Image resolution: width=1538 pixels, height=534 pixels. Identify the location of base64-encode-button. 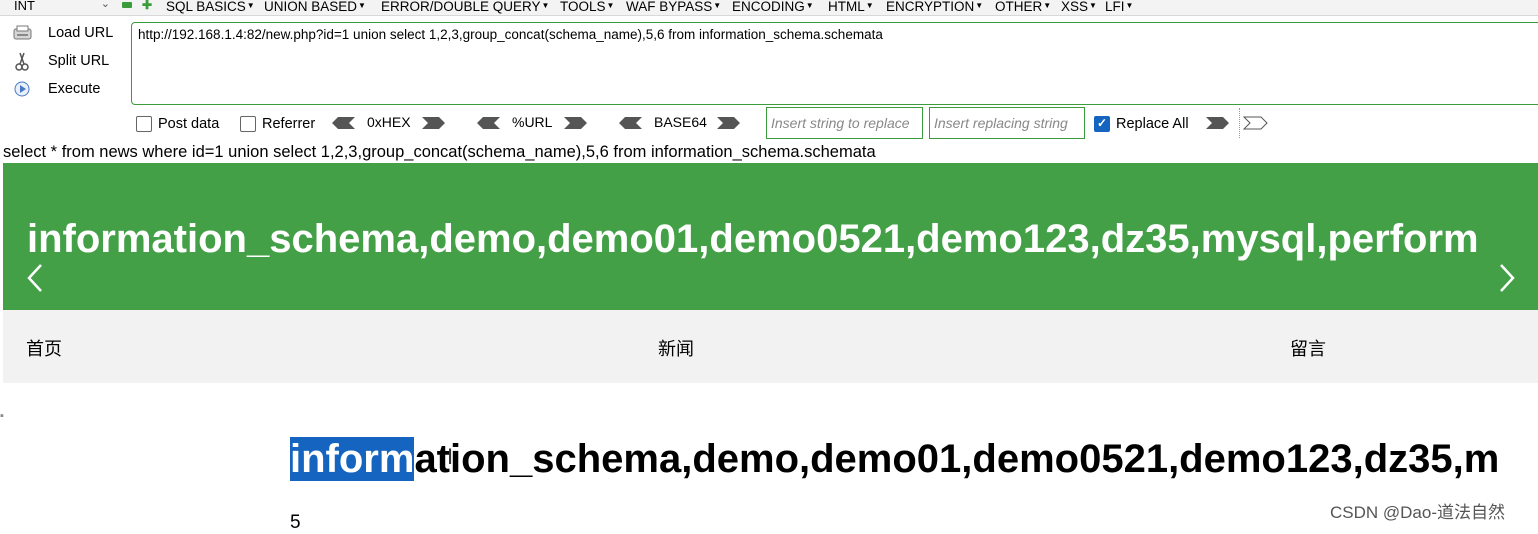
(729, 123).